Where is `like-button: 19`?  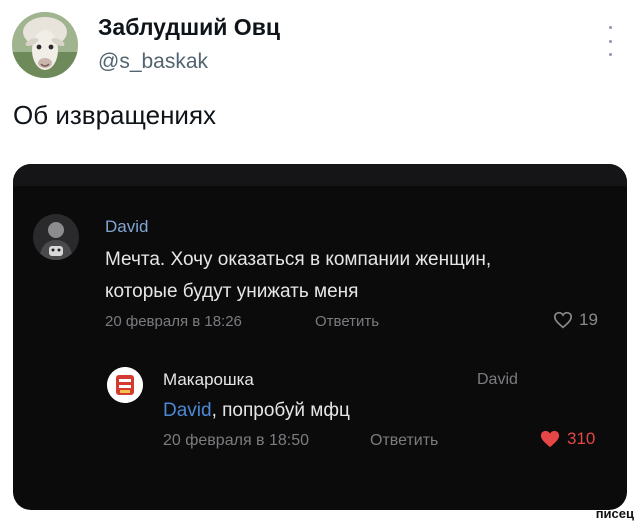 like-button: 19 is located at coordinates (575, 320).